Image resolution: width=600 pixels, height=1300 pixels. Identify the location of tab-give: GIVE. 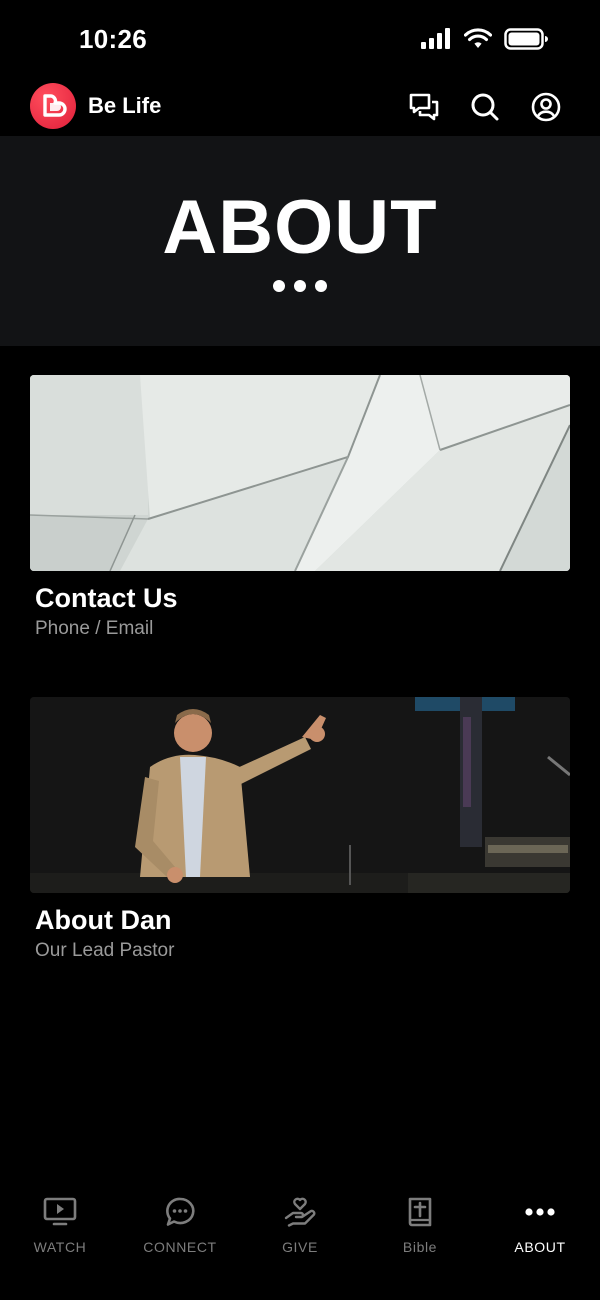
(300, 1240).